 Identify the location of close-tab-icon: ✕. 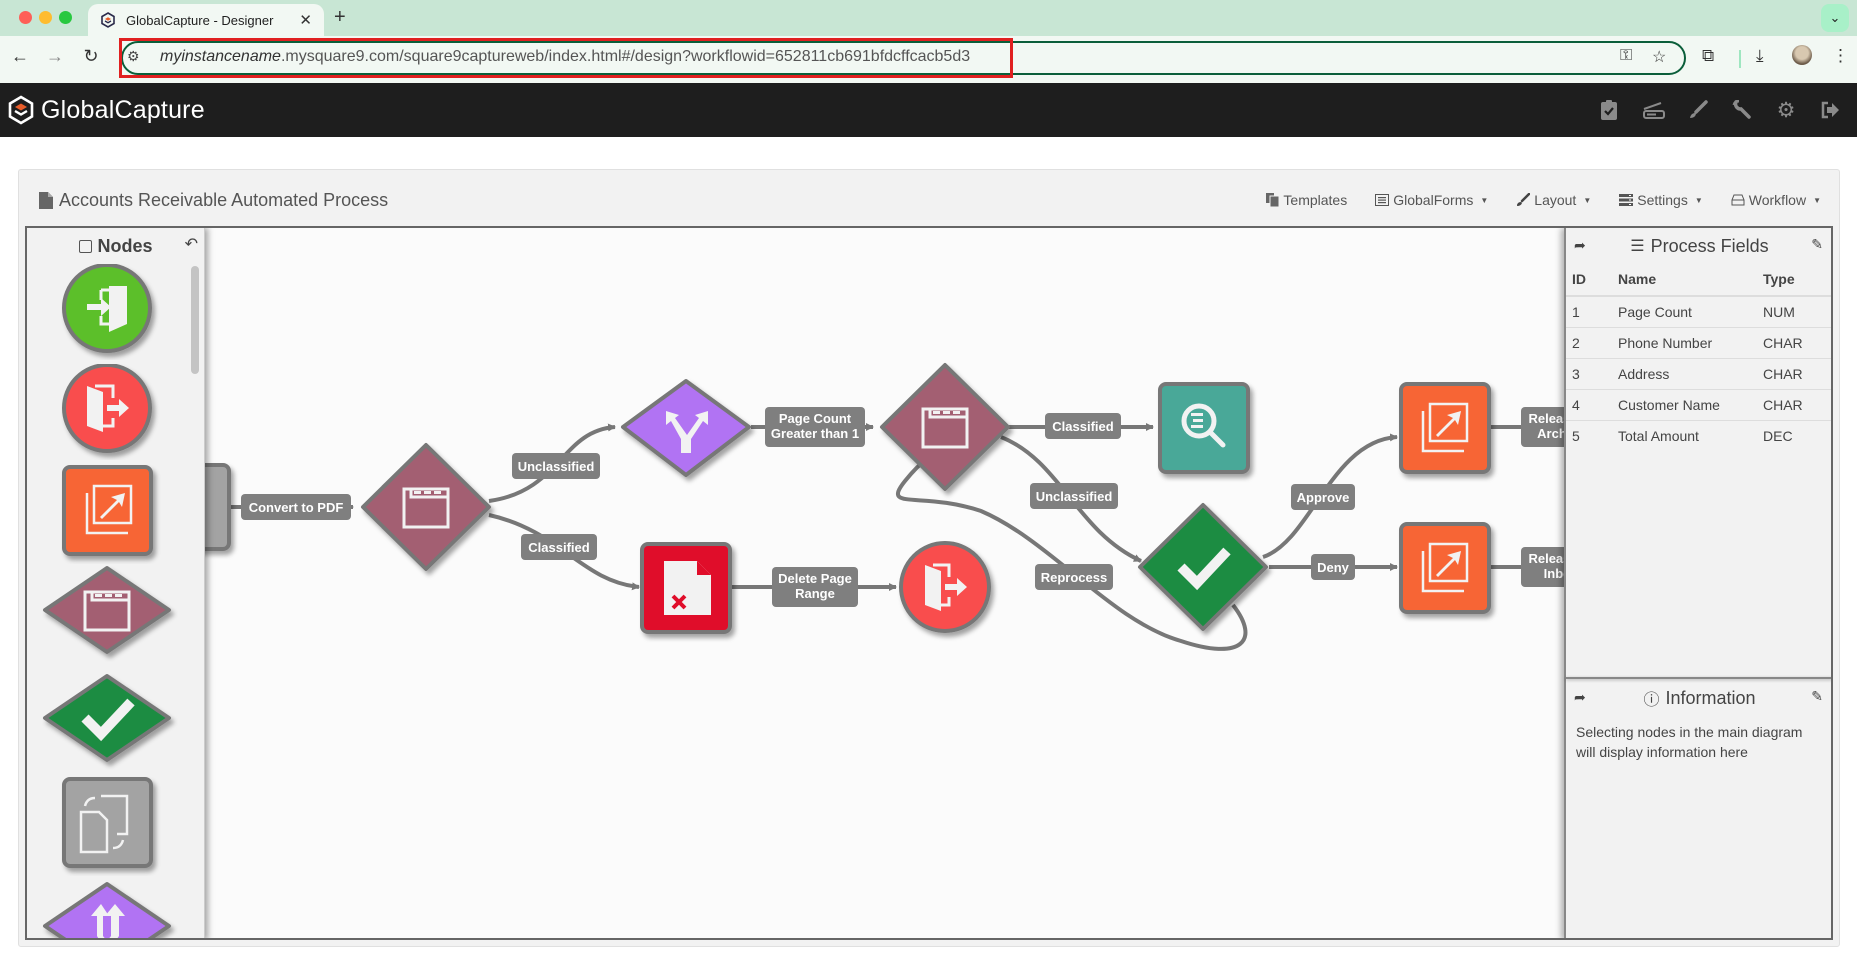
(305, 20).